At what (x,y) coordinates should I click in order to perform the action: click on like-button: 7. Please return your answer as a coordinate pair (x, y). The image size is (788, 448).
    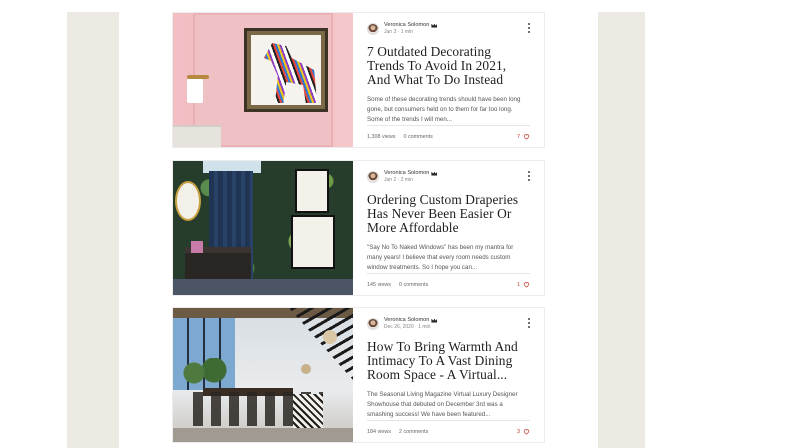
    Looking at the image, I should click on (523, 136).